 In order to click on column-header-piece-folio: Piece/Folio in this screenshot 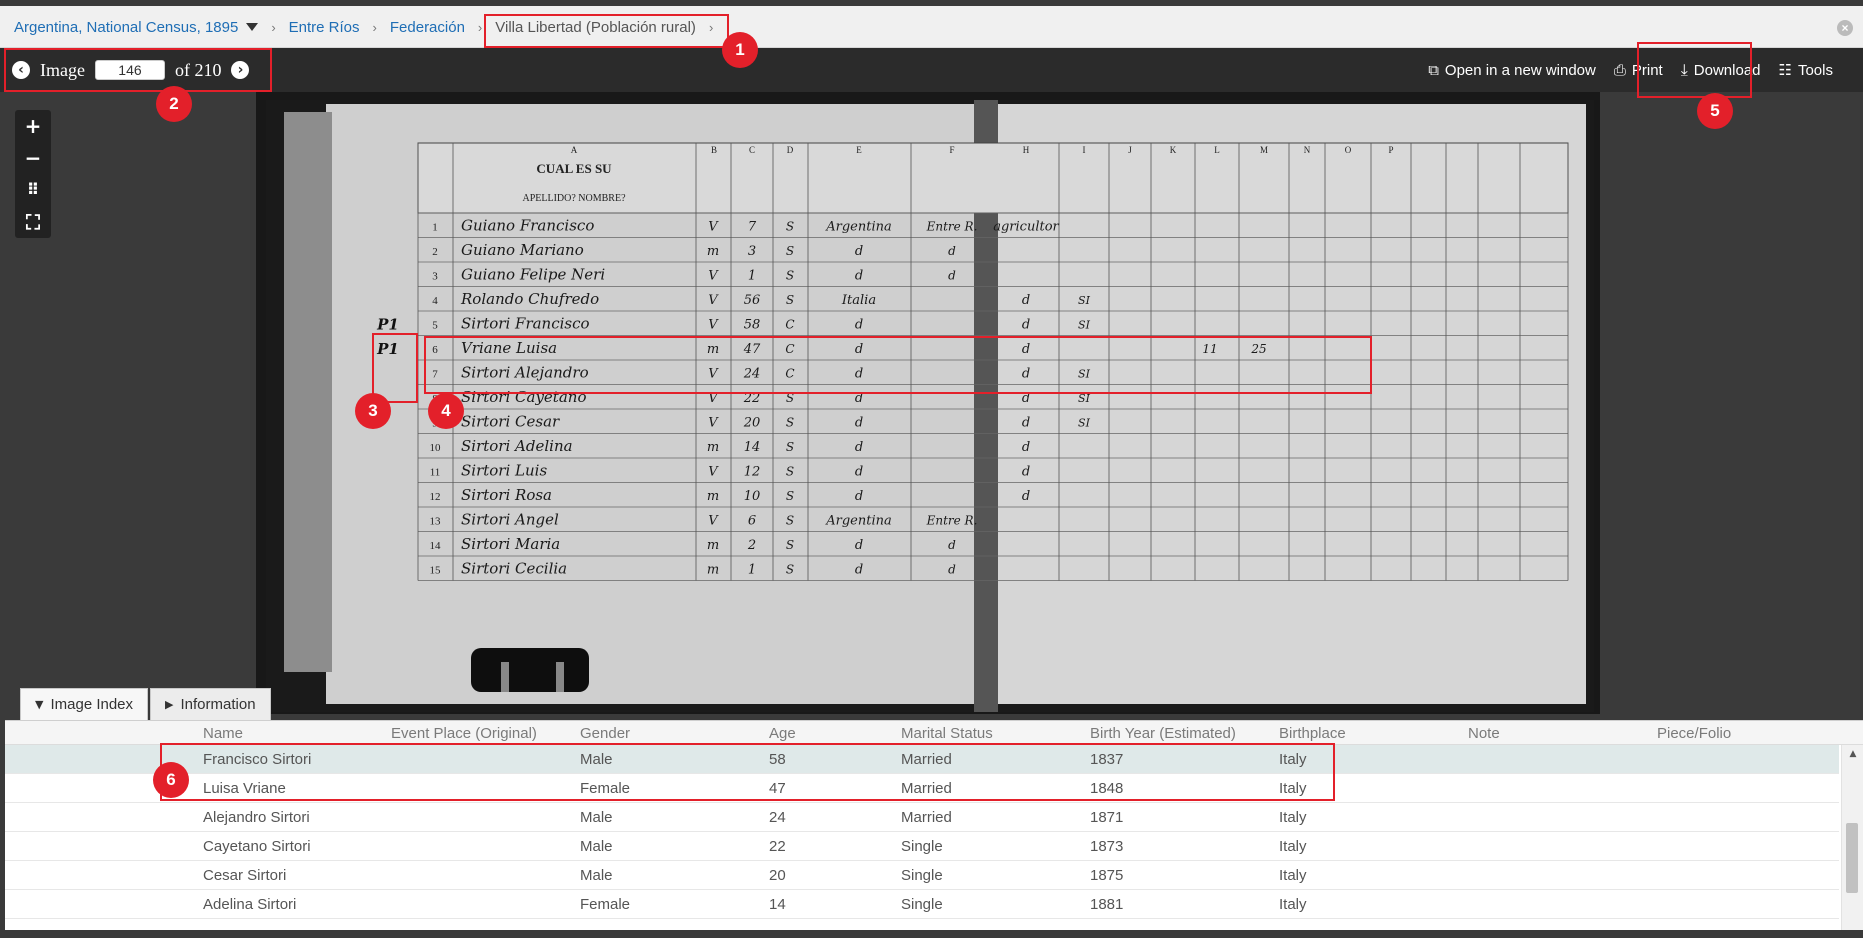, I will do `click(1694, 733)`.